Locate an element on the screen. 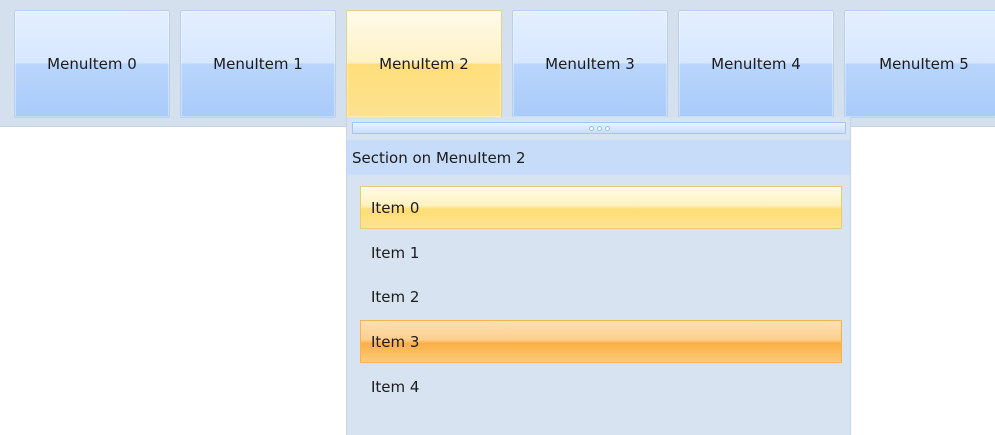 The width and height of the screenshot is (995, 435). menu-item-label: MenuItem 3 is located at coordinates (590, 64).